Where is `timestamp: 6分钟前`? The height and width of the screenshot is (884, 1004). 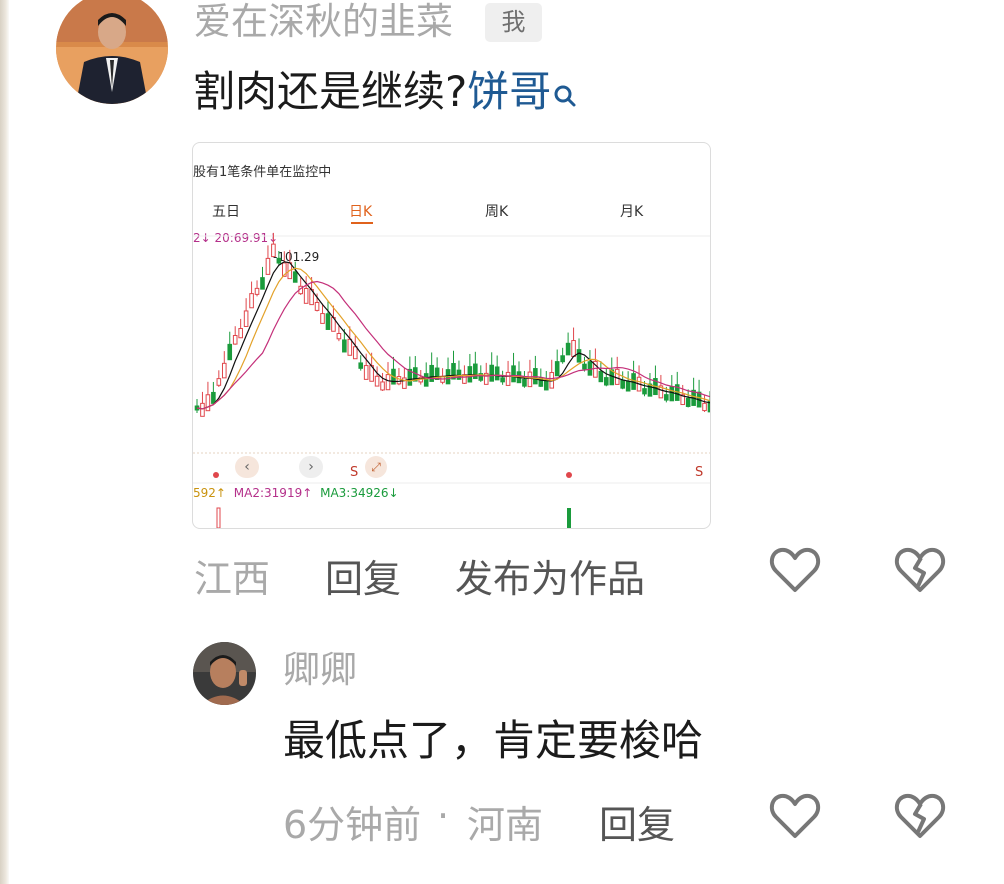 timestamp: 6分钟前 is located at coordinates (352, 825).